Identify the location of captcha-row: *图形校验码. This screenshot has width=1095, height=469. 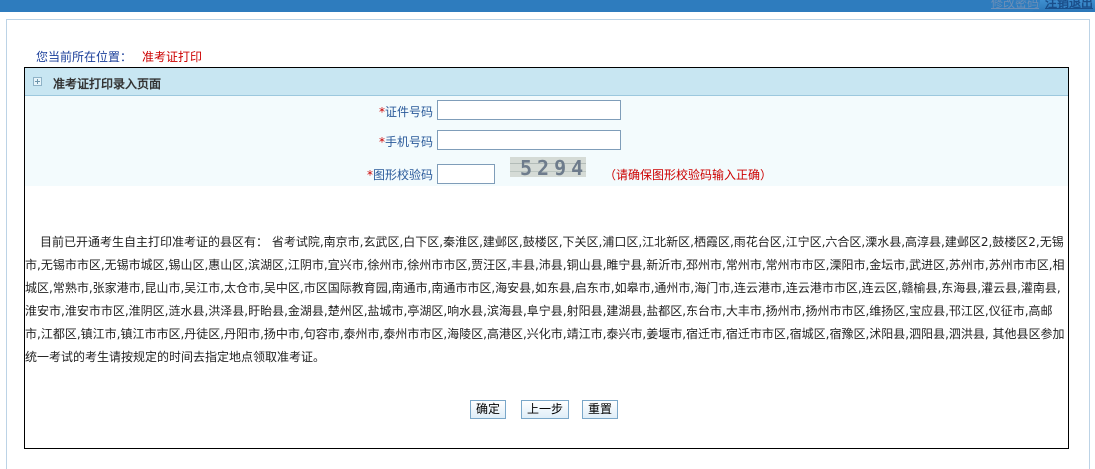
(366, 174).